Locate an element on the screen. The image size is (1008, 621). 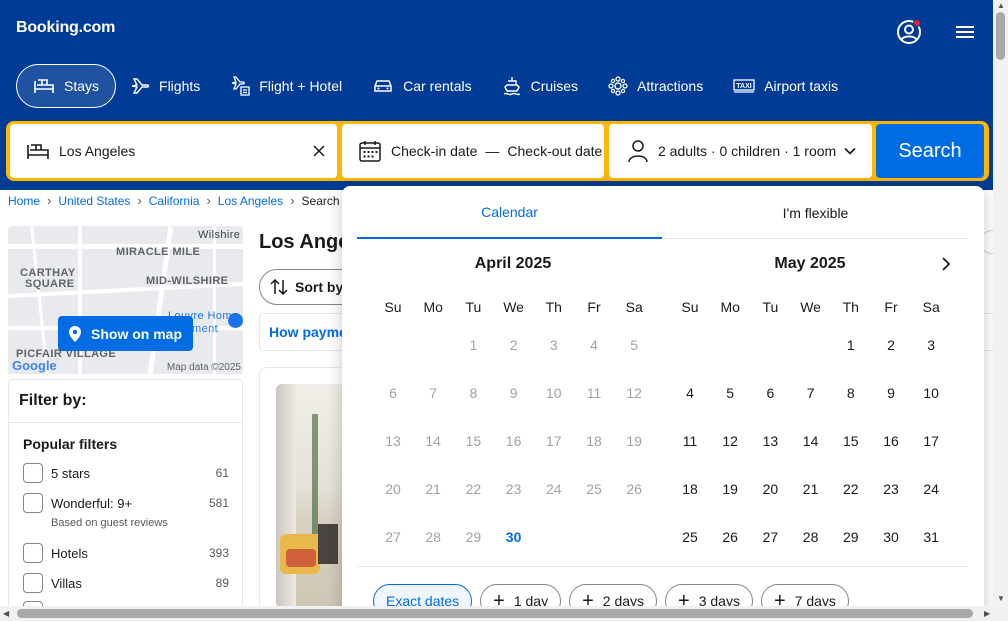
calendar-day: 21 is located at coordinates (811, 489).